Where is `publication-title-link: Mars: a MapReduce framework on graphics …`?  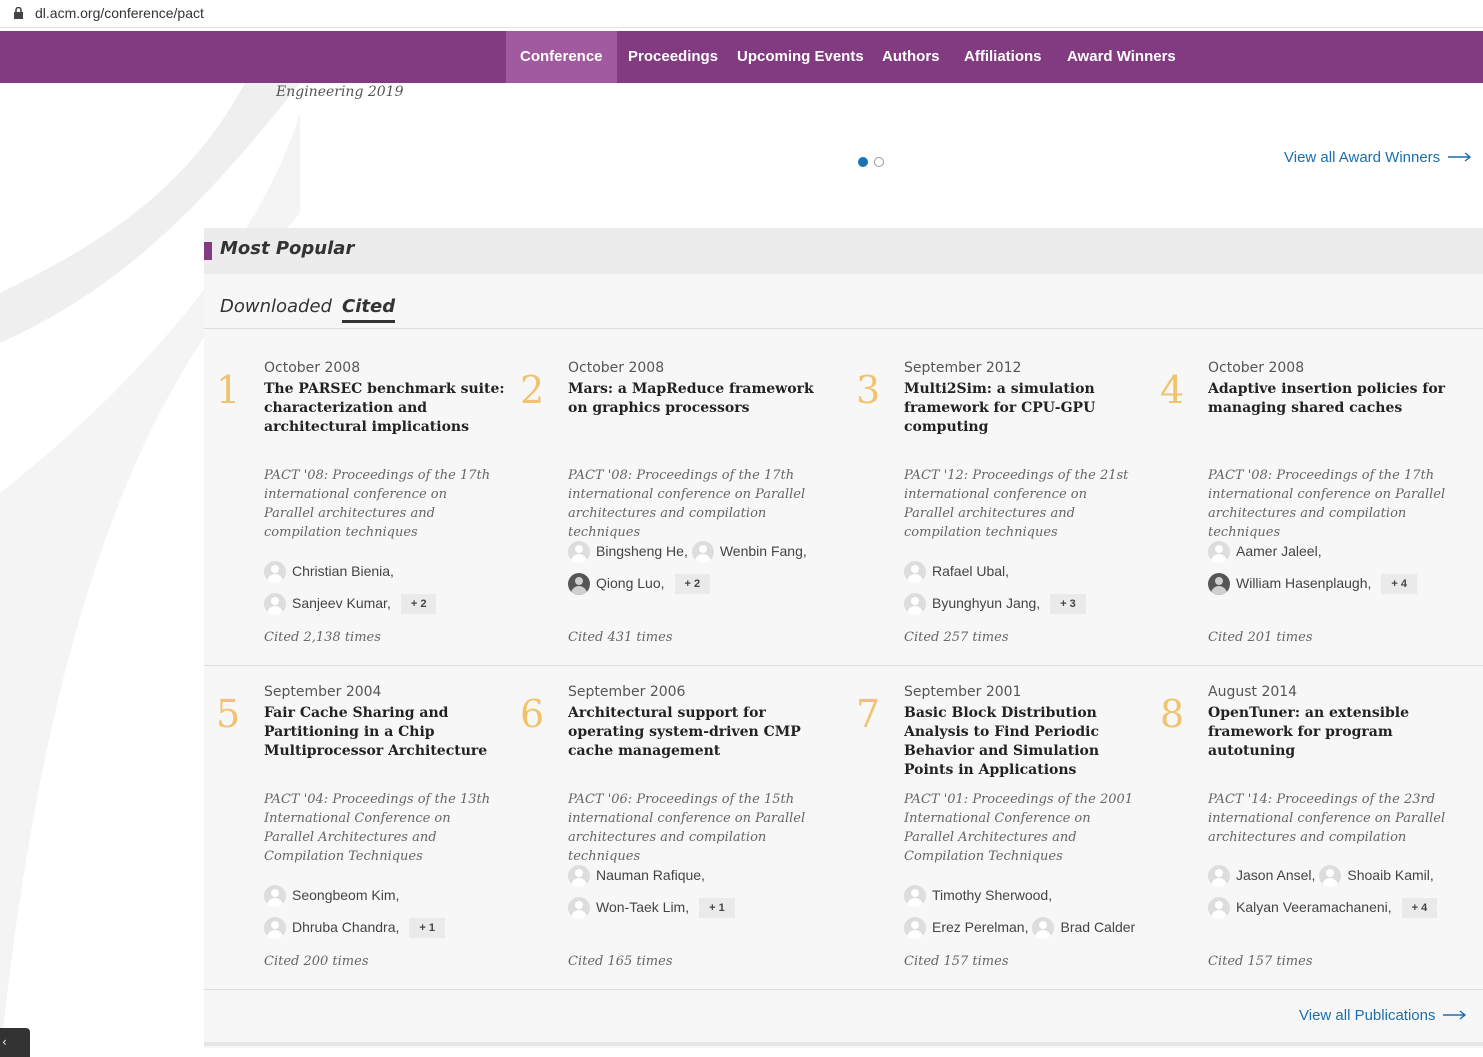
publication-title-link: Mars: a MapReduce framework on graphics … is located at coordinates (703, 427).